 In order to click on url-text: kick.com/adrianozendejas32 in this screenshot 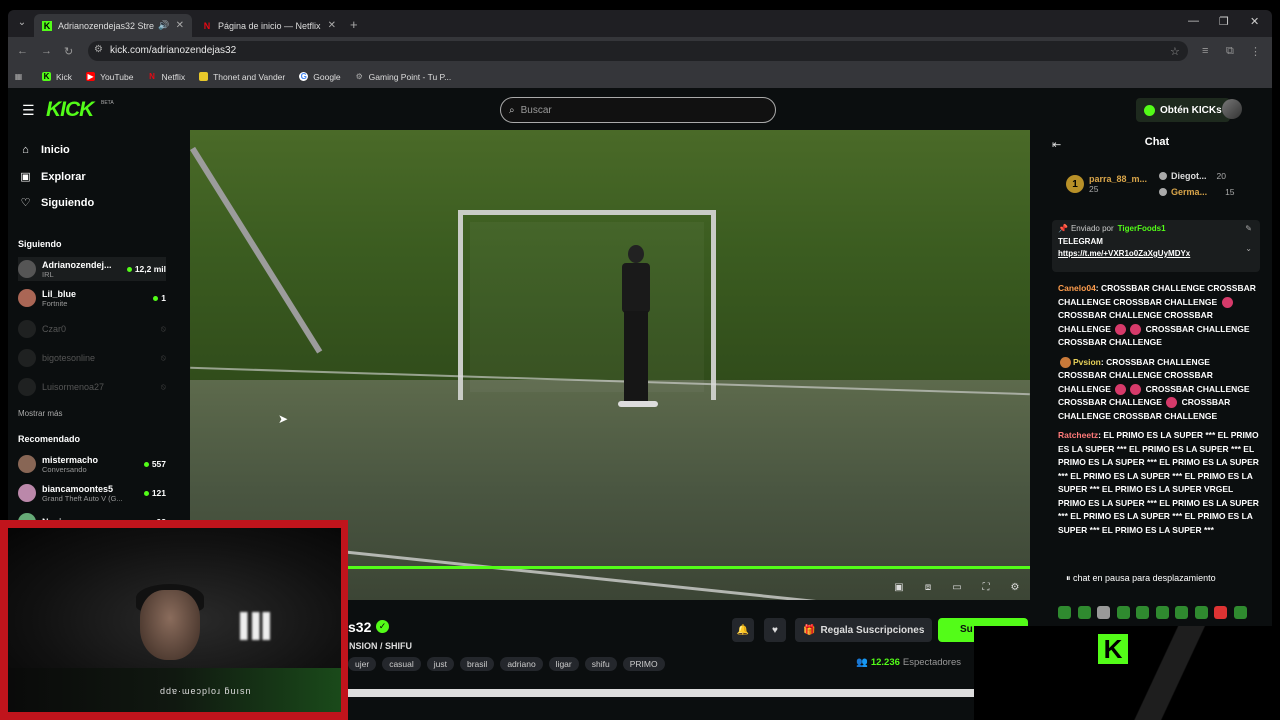, I will do `click(173, 50)`.